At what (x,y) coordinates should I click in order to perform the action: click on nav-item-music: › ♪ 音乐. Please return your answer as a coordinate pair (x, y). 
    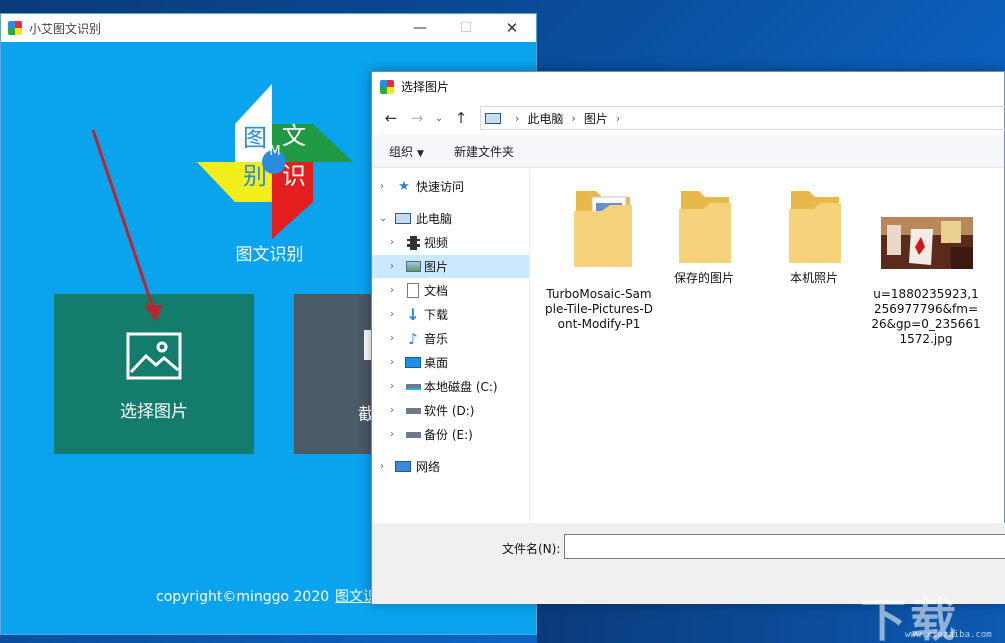
    Looking at the image, I should click on (450, 338).